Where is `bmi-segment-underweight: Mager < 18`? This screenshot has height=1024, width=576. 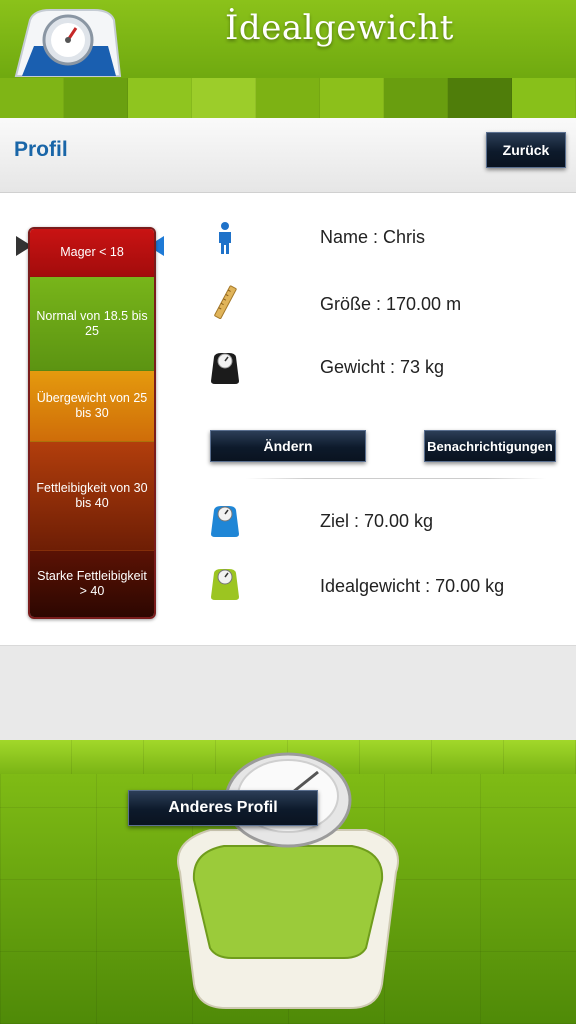
bmi-segment-underweight: Mager < 18 is located at coordinates (92, 253).